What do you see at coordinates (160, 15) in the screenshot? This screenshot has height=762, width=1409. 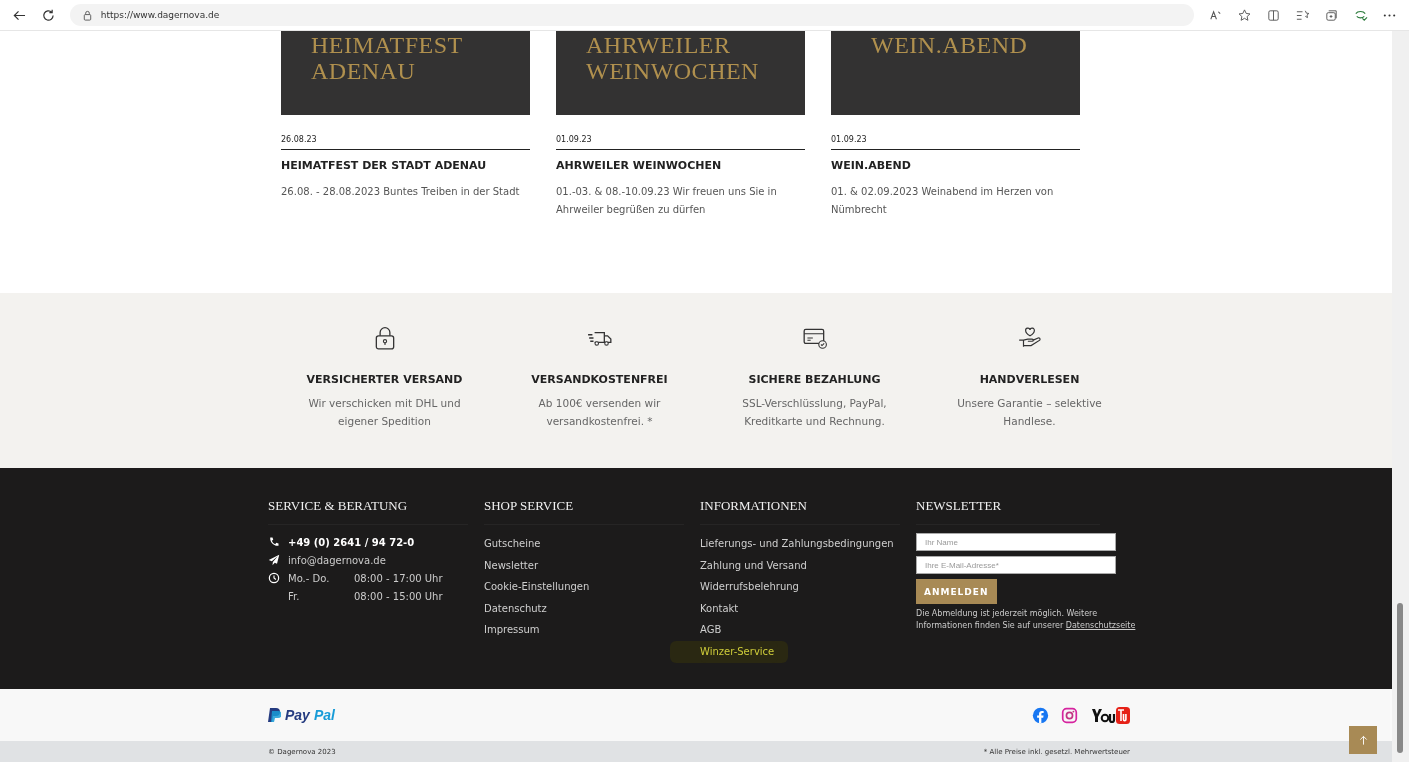 I see `url-text: https://www.dagernova.de` at bounding box center [160, 15].